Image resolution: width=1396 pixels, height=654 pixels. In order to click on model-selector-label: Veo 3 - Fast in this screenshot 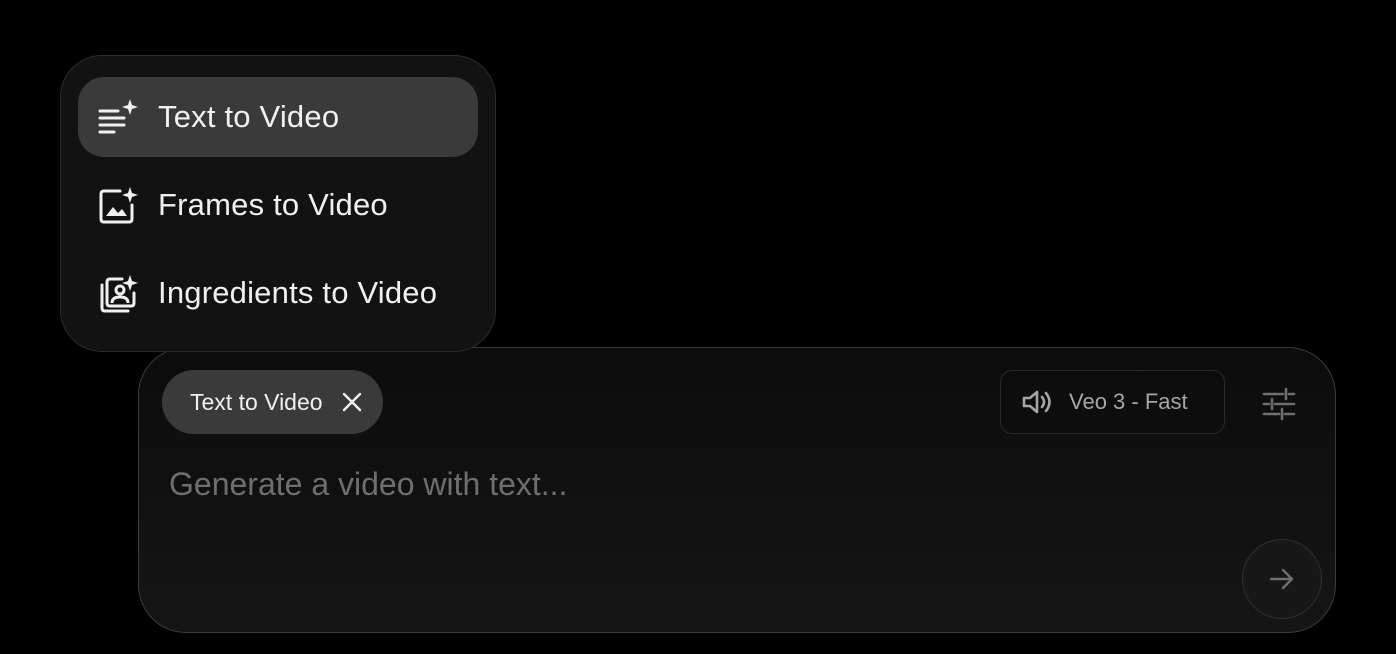, I will do `click(1128, 401)`.